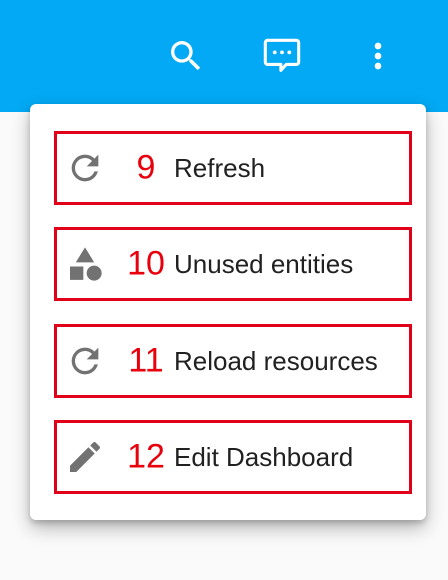  Describe the element at coordinates (186, 56) in the screenshot. I see `search-icon` at that location.